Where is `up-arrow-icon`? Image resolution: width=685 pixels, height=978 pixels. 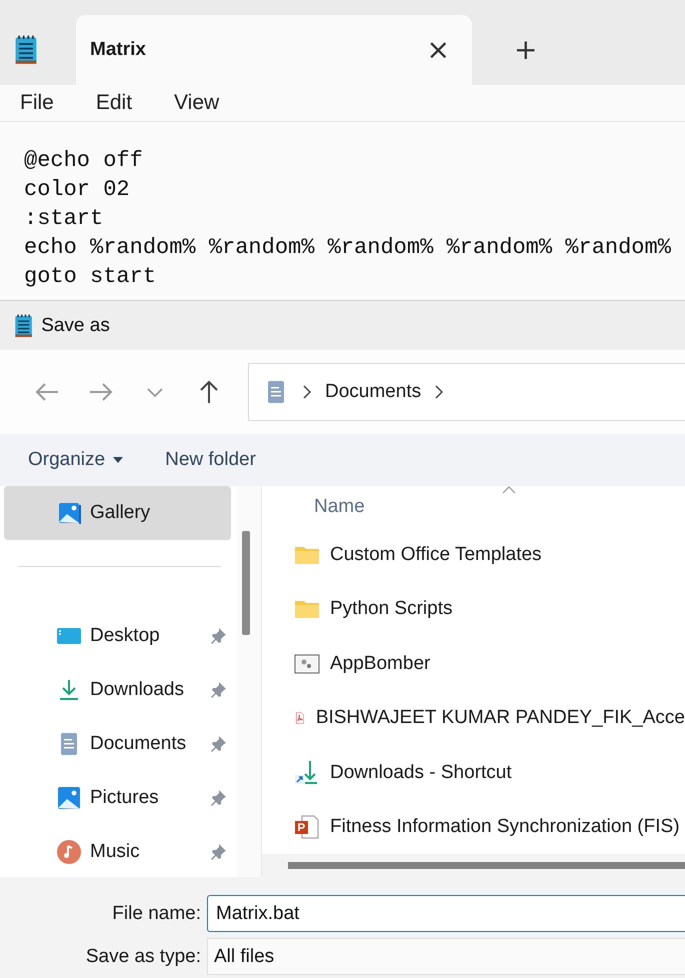 up-arrow-icon is located at coordinates (209, 392).